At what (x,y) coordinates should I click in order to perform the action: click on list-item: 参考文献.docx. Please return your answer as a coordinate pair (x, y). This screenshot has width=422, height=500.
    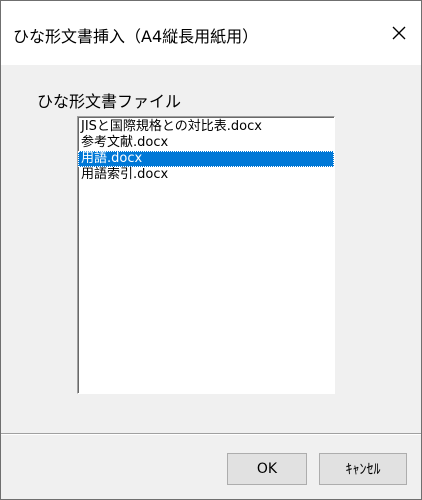
    Looking at the image, I should click on (206, 143).